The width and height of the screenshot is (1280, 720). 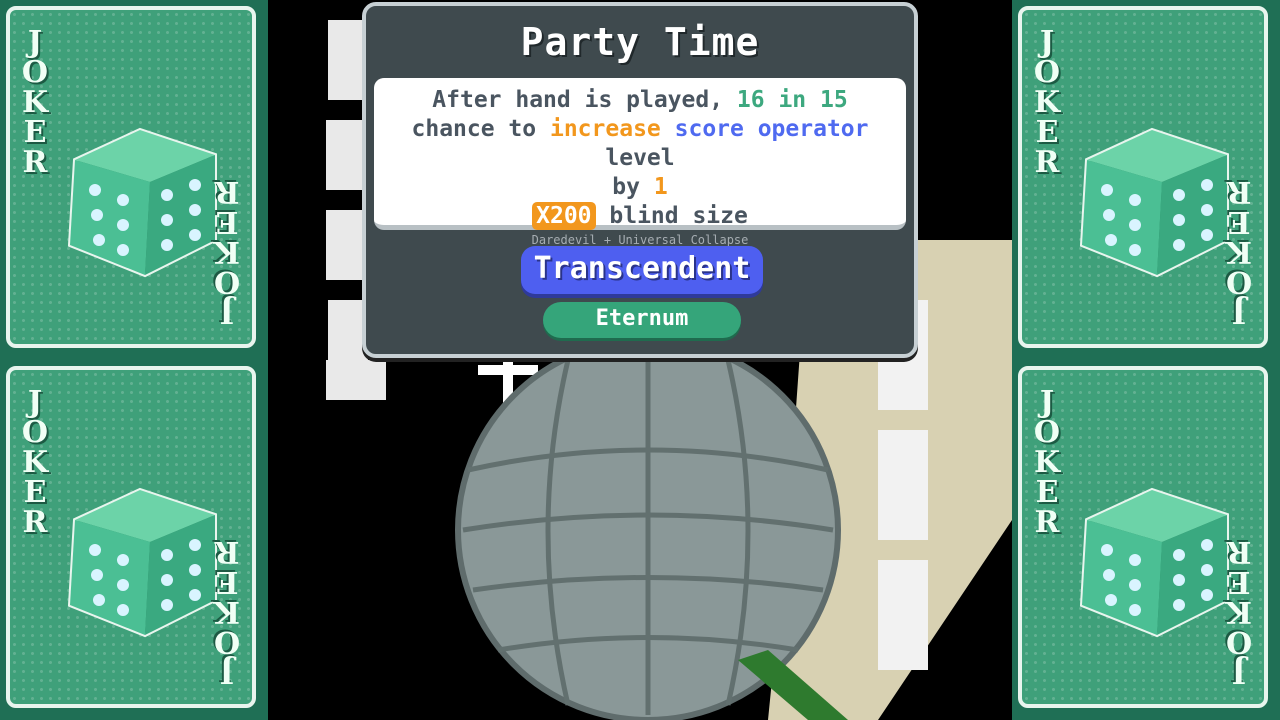 I want to click on rarity-badge: Transcendent, so click(x=642, y=270).